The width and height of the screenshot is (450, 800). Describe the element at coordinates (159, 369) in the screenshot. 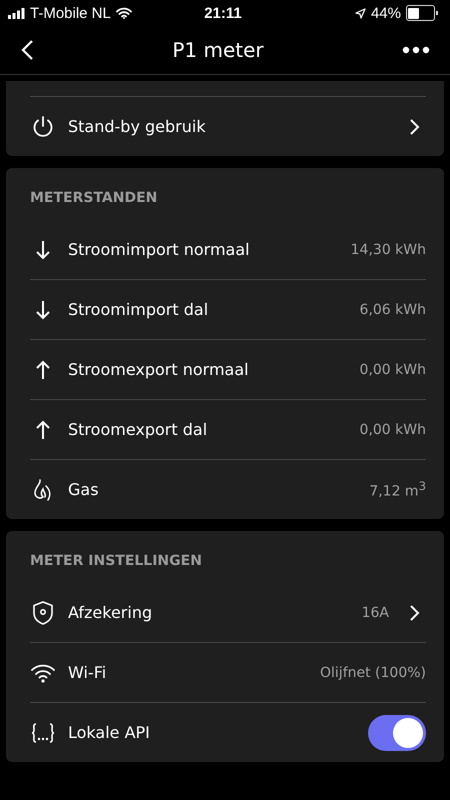

I see `row-label: Stroomexport normaal` at that location.